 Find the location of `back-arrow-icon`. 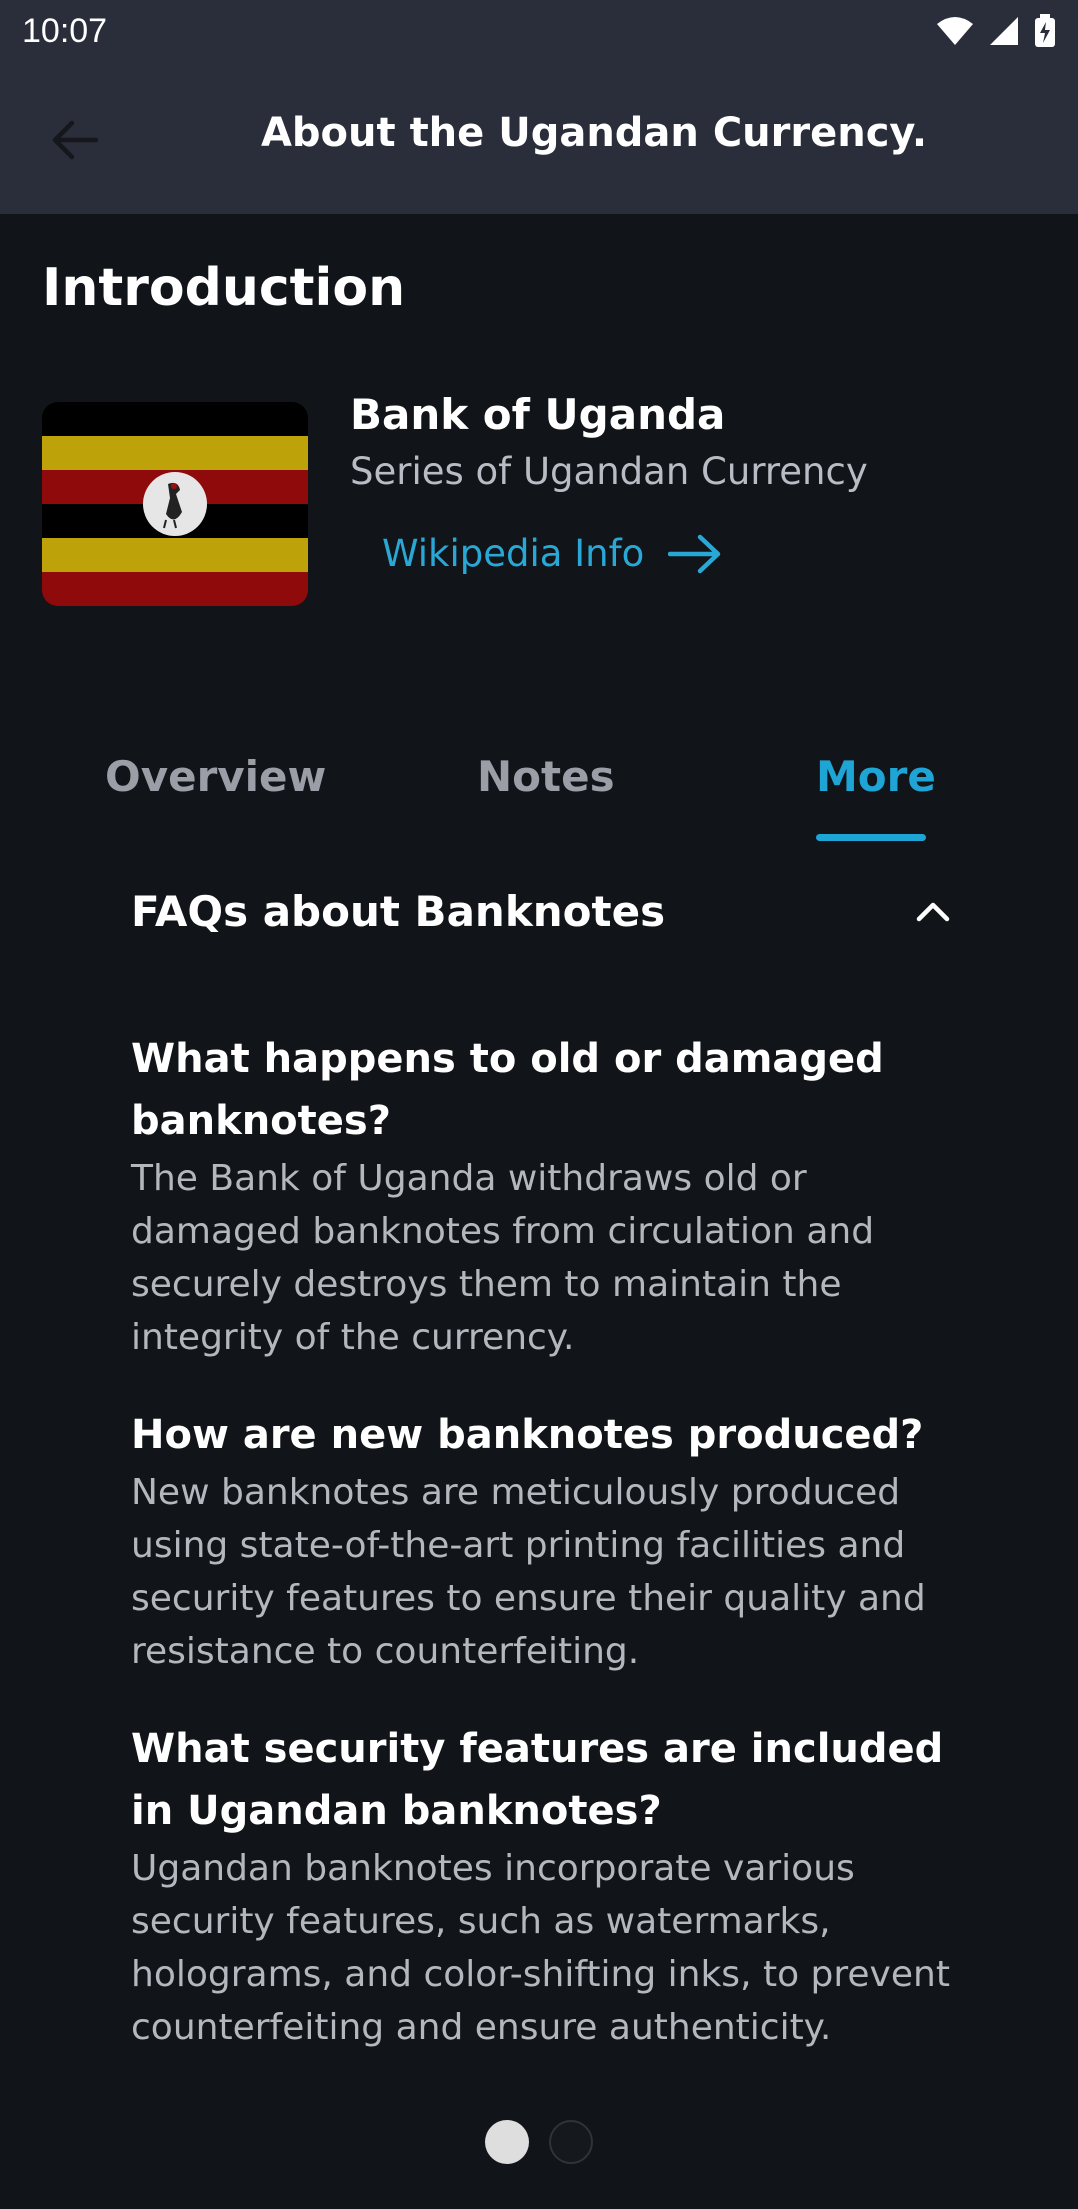

back-arrow-icon is located at coordinates (75, 140).